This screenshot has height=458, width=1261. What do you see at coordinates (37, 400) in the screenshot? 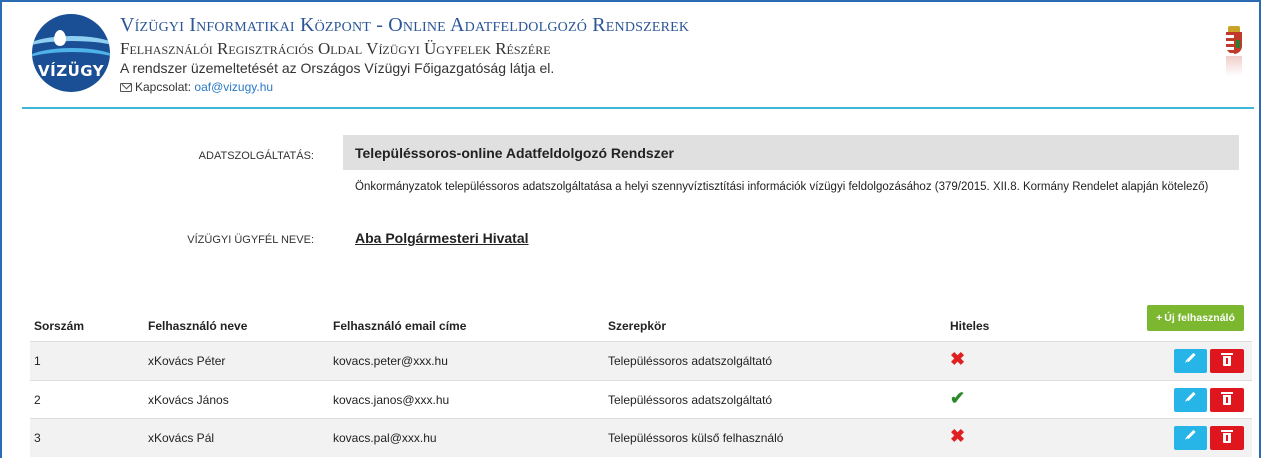
I see `row-index: 2` at bounding box center [37, 400].